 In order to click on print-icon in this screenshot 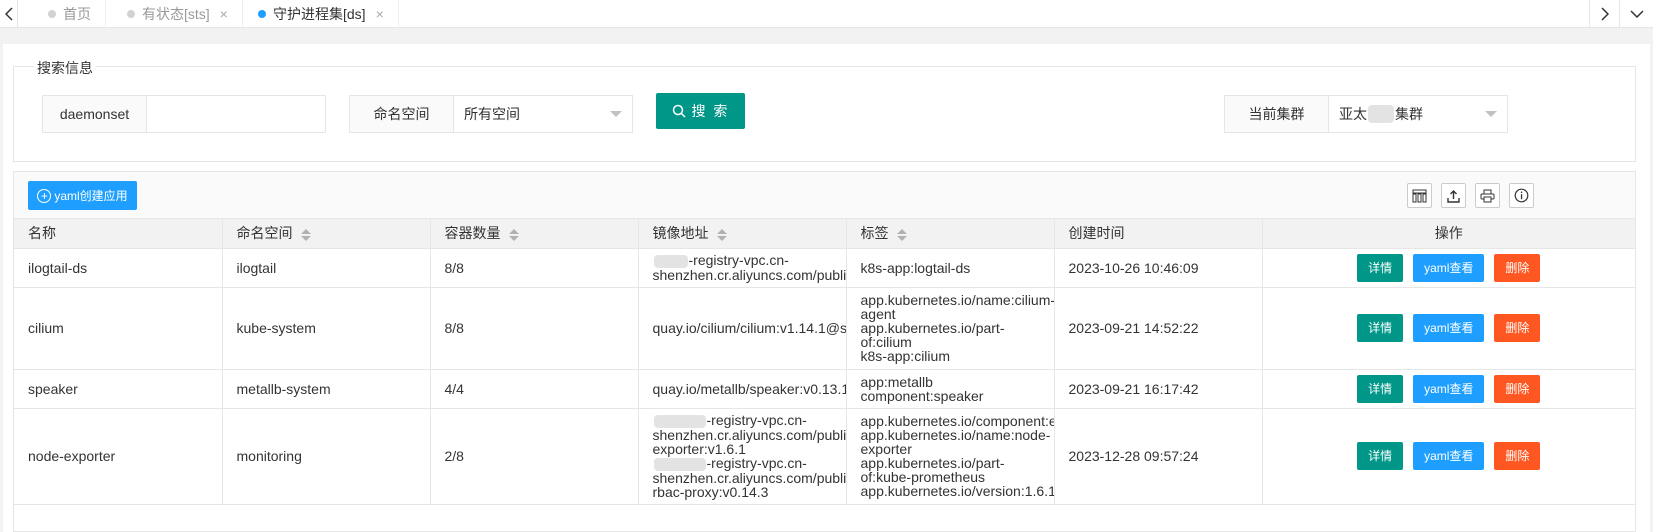, I will do `click(1487, 195)`.